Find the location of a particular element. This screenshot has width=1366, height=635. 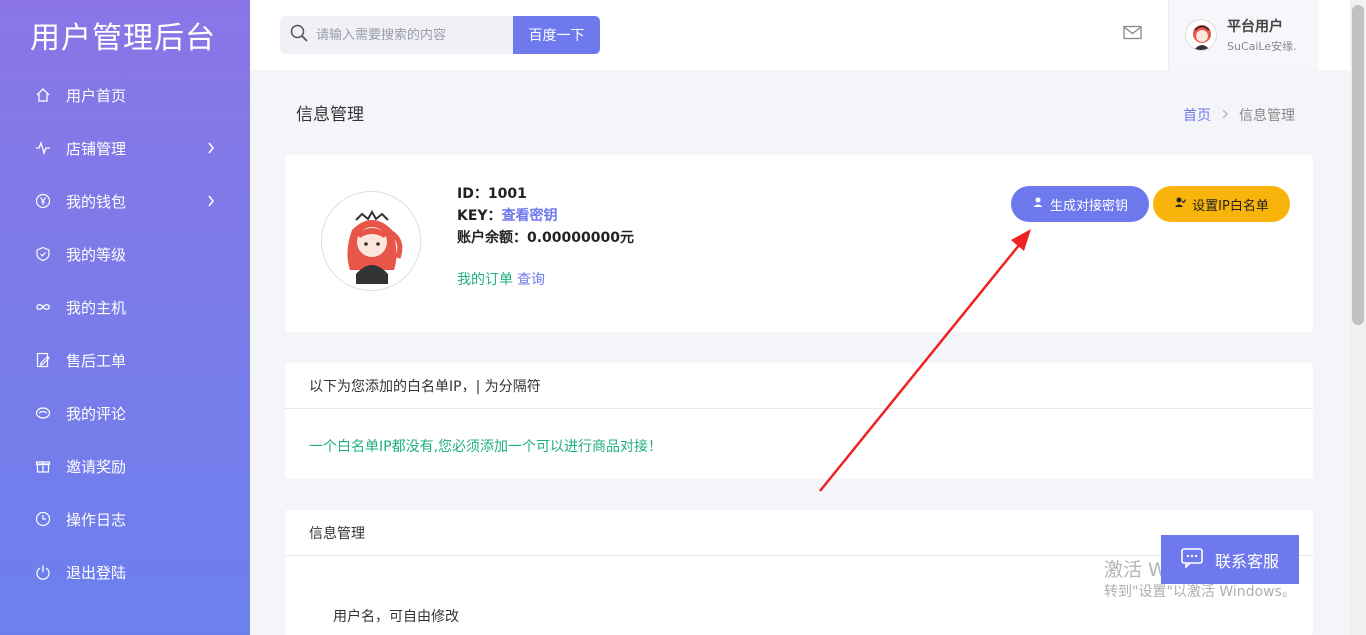

sidebar-item-label: 售后工单 is located at coordinates (96, 360).